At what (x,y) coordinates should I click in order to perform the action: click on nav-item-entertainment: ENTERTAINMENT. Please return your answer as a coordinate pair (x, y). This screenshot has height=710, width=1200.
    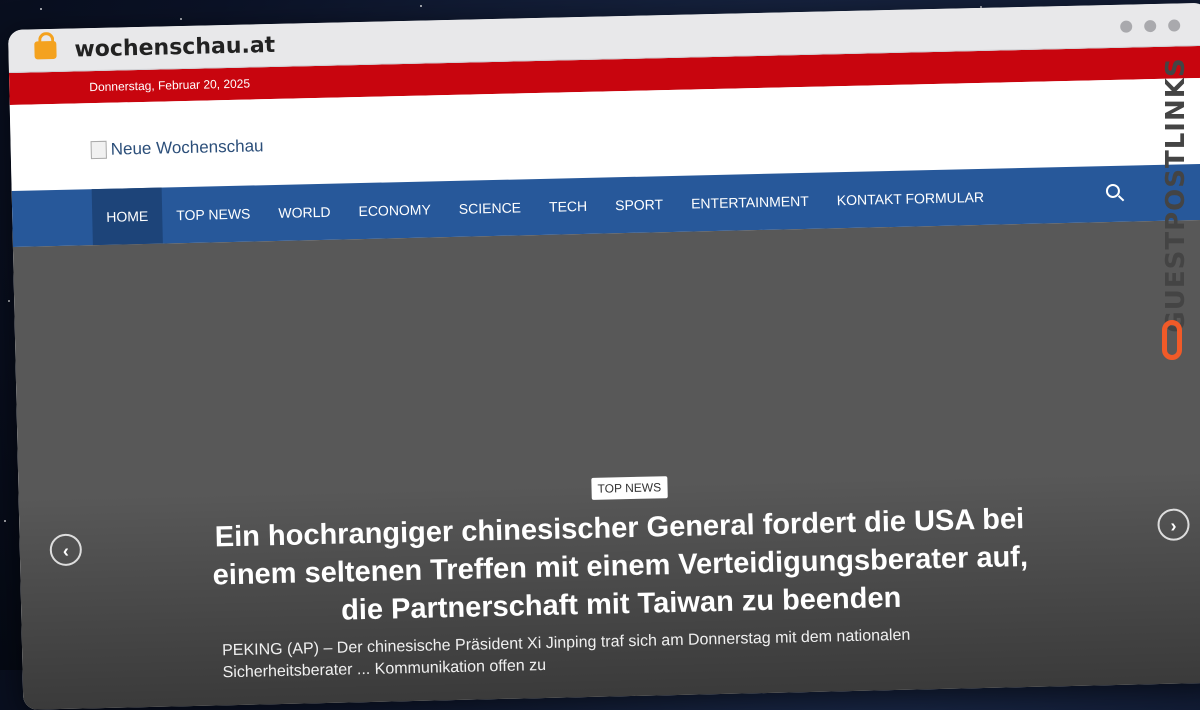
    Looking at the image, I should click on (749, 202).